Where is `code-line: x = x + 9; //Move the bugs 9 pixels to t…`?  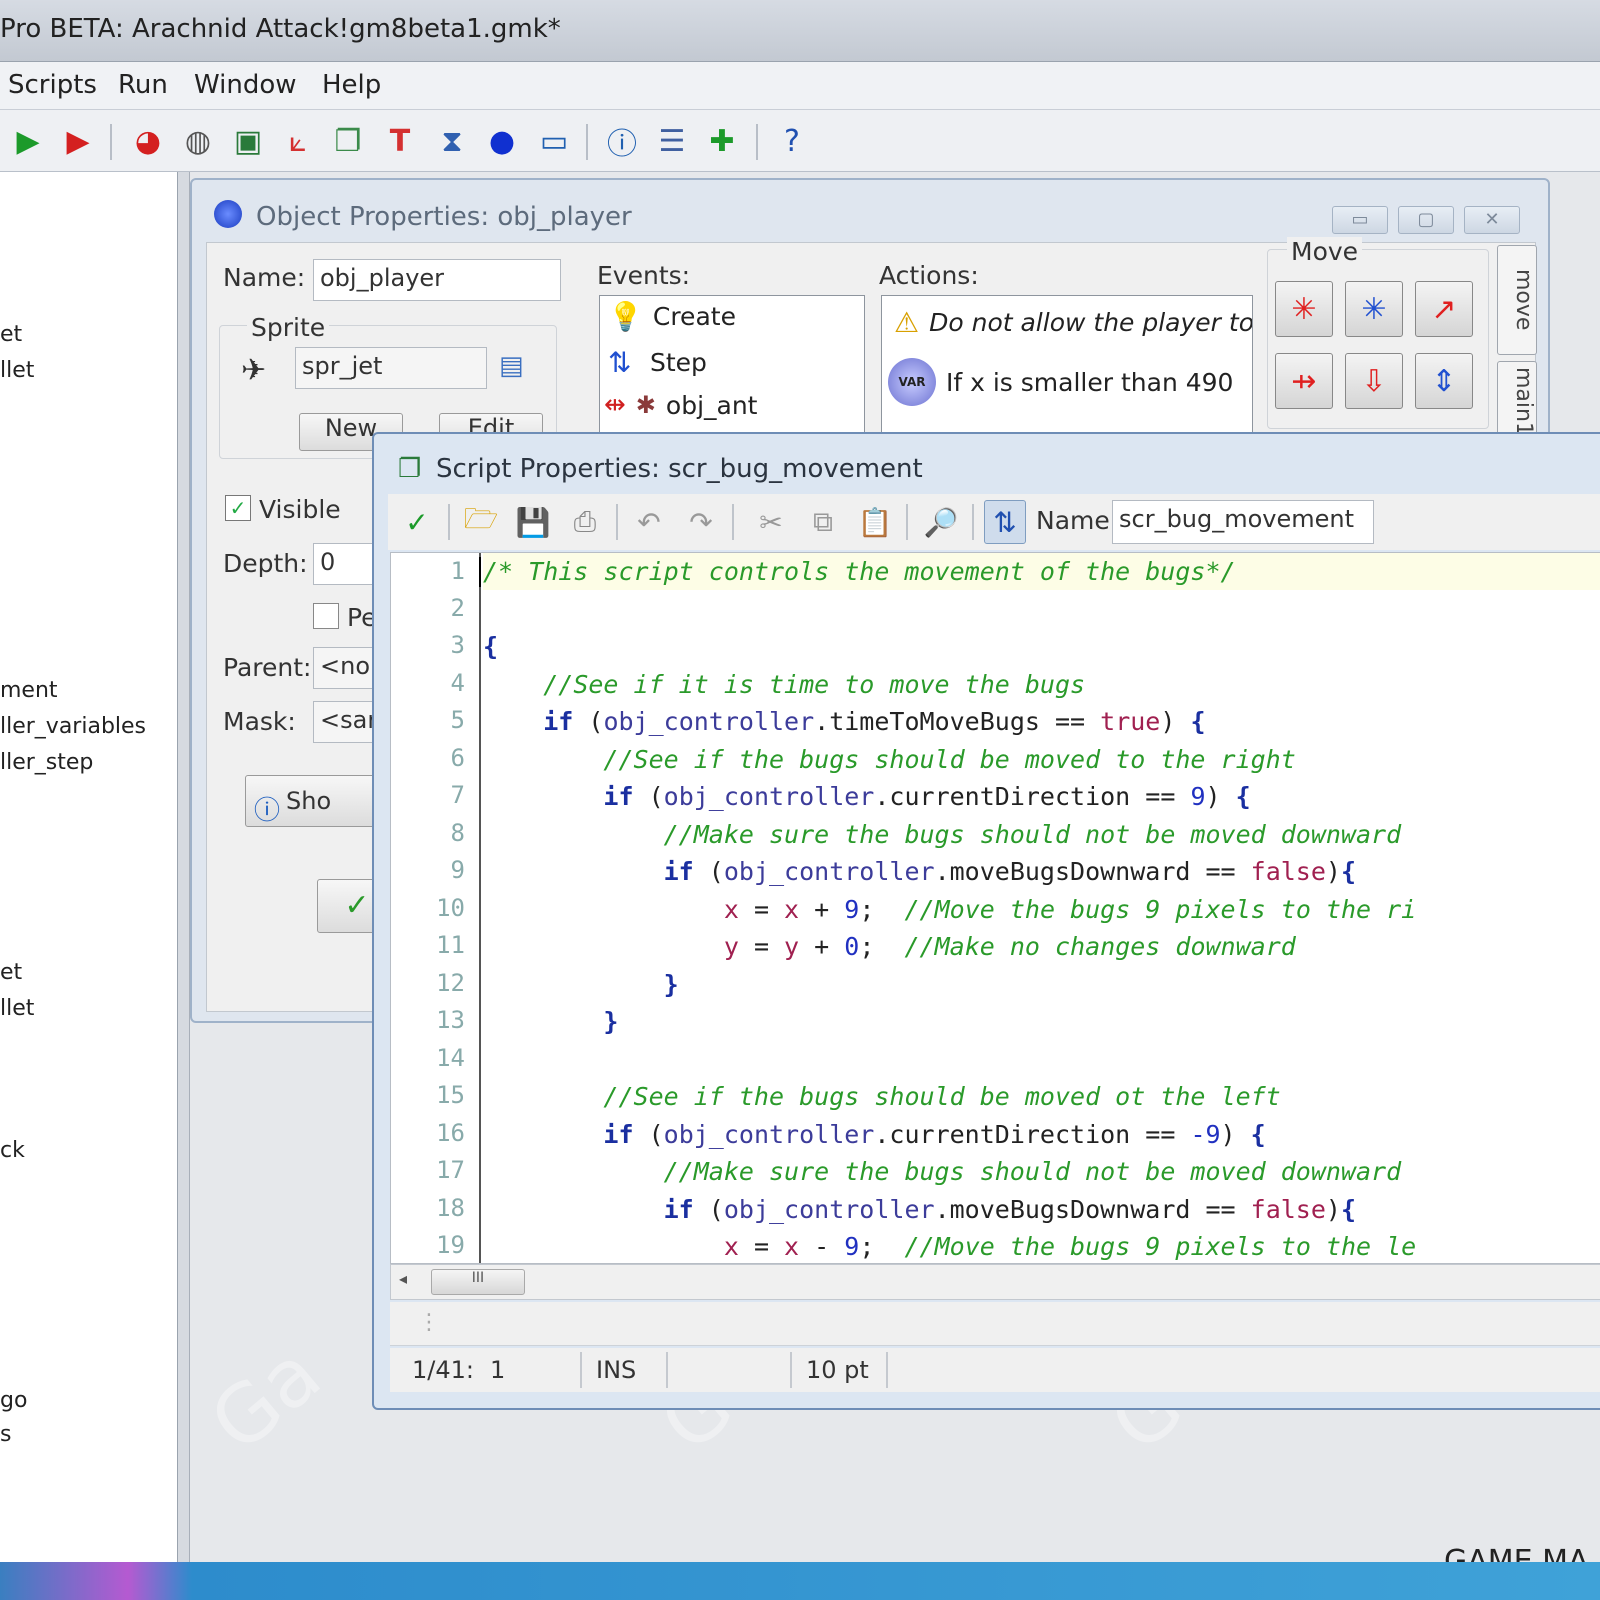
code-line: x = x + 9; //Move the bugs 9 pixels to t… is located at coordinates (949, 909).